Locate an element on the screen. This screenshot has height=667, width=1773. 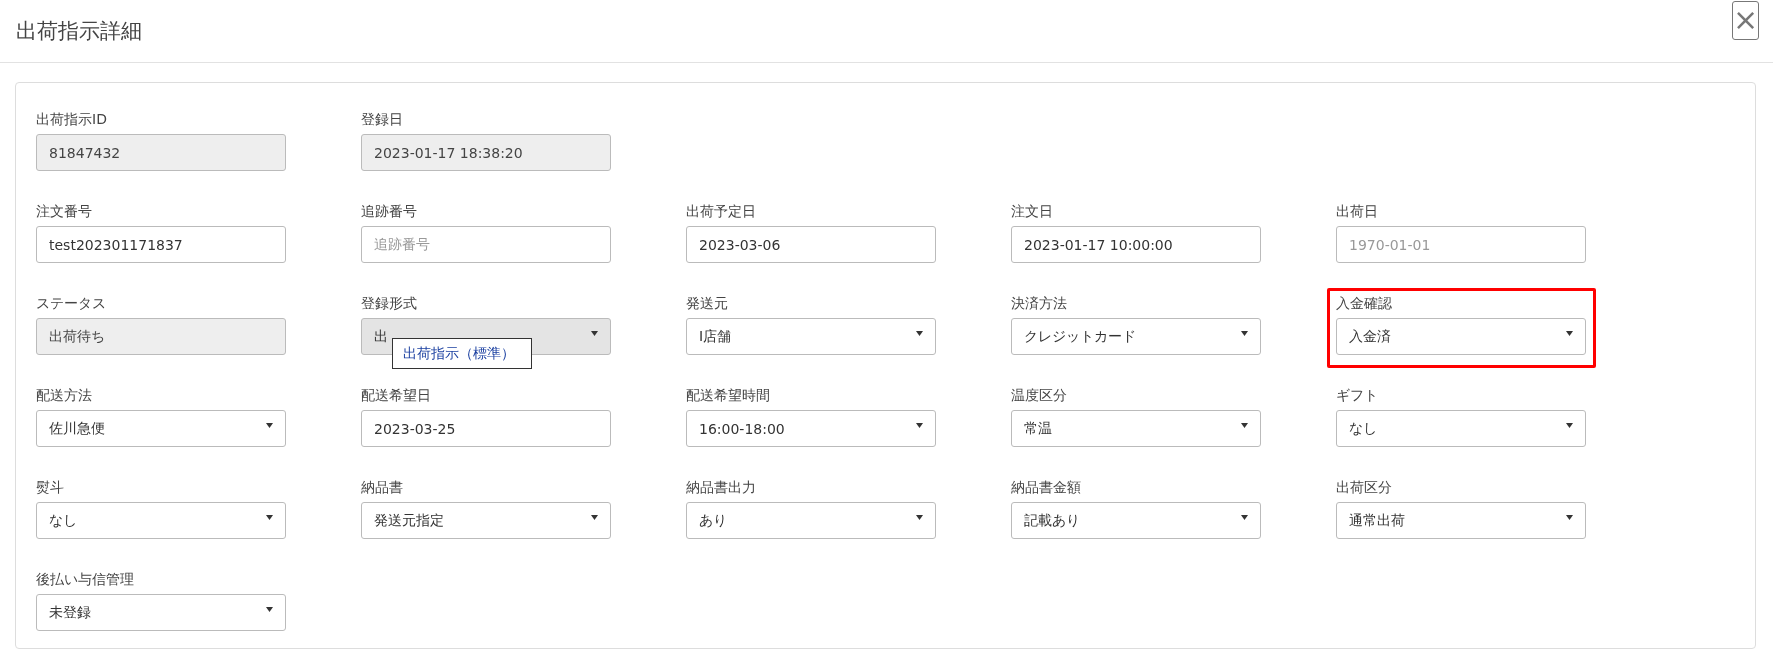
field-label: 決済方法 is located at coordinates (1039, 303).